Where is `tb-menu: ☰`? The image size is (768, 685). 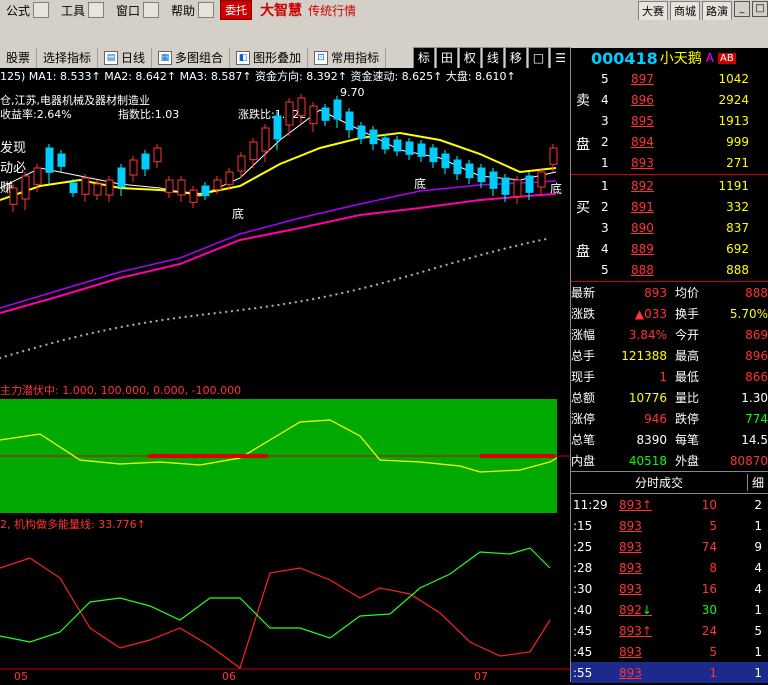
tb-menu: ☰ is located at coordinates (560, 58).